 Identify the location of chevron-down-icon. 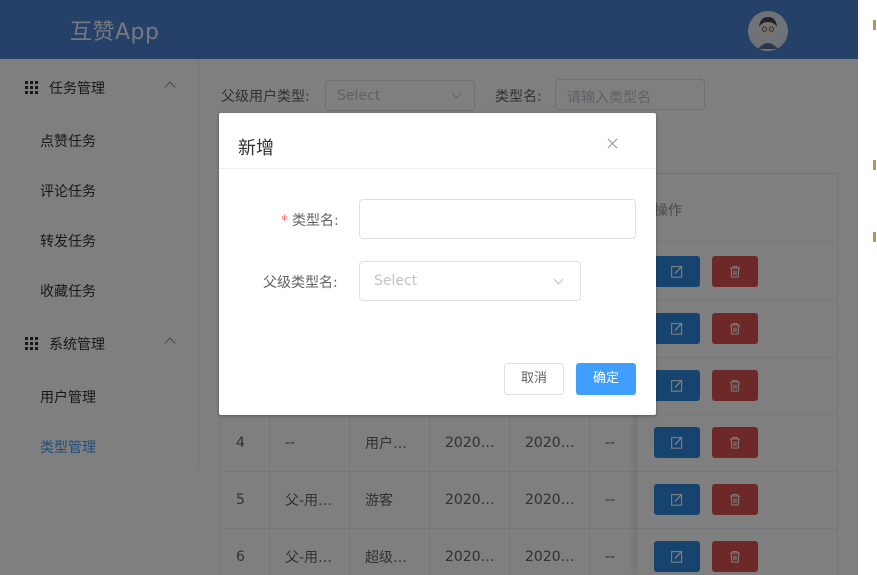
(558, 279).